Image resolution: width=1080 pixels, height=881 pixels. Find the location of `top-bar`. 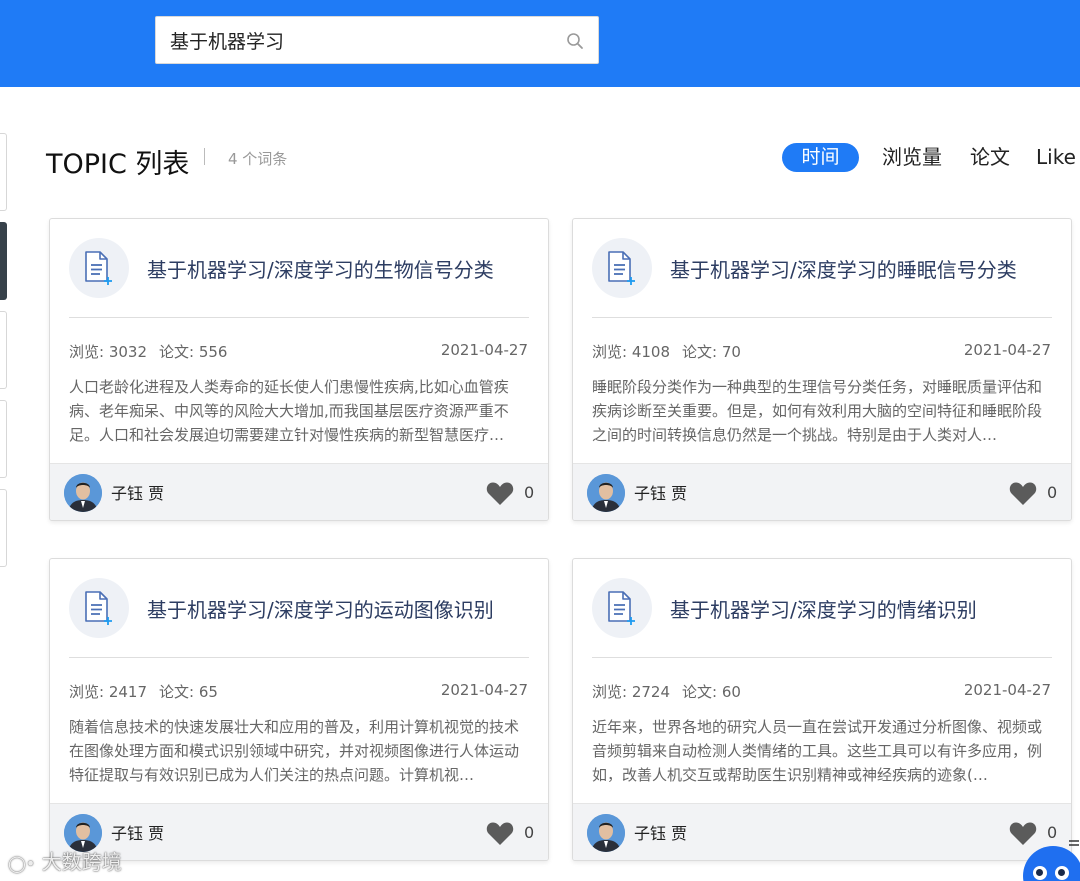

top-bar is located at coordinates (540, 43).